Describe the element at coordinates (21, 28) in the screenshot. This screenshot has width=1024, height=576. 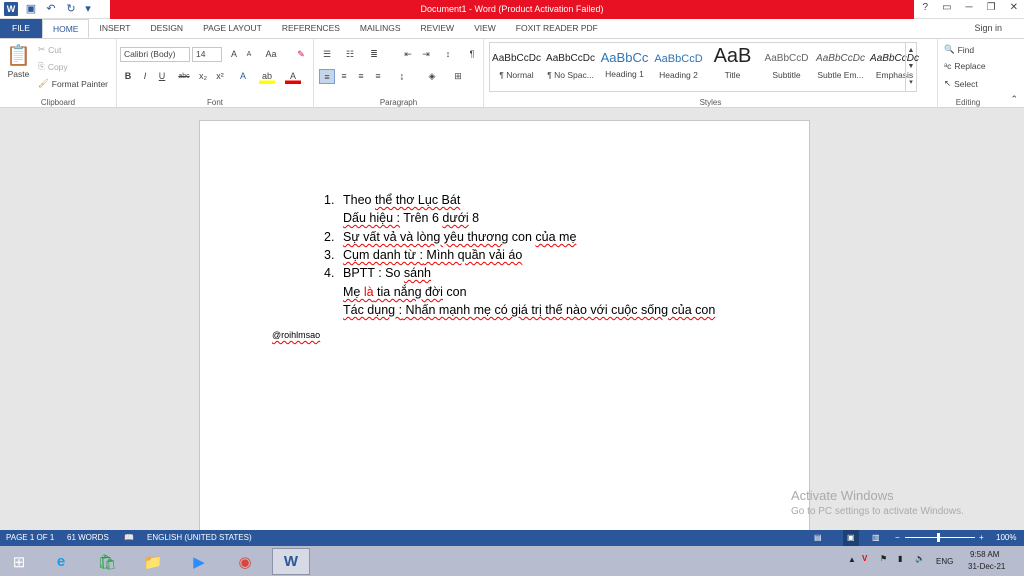
I see `tab-file: FILE` at that location.